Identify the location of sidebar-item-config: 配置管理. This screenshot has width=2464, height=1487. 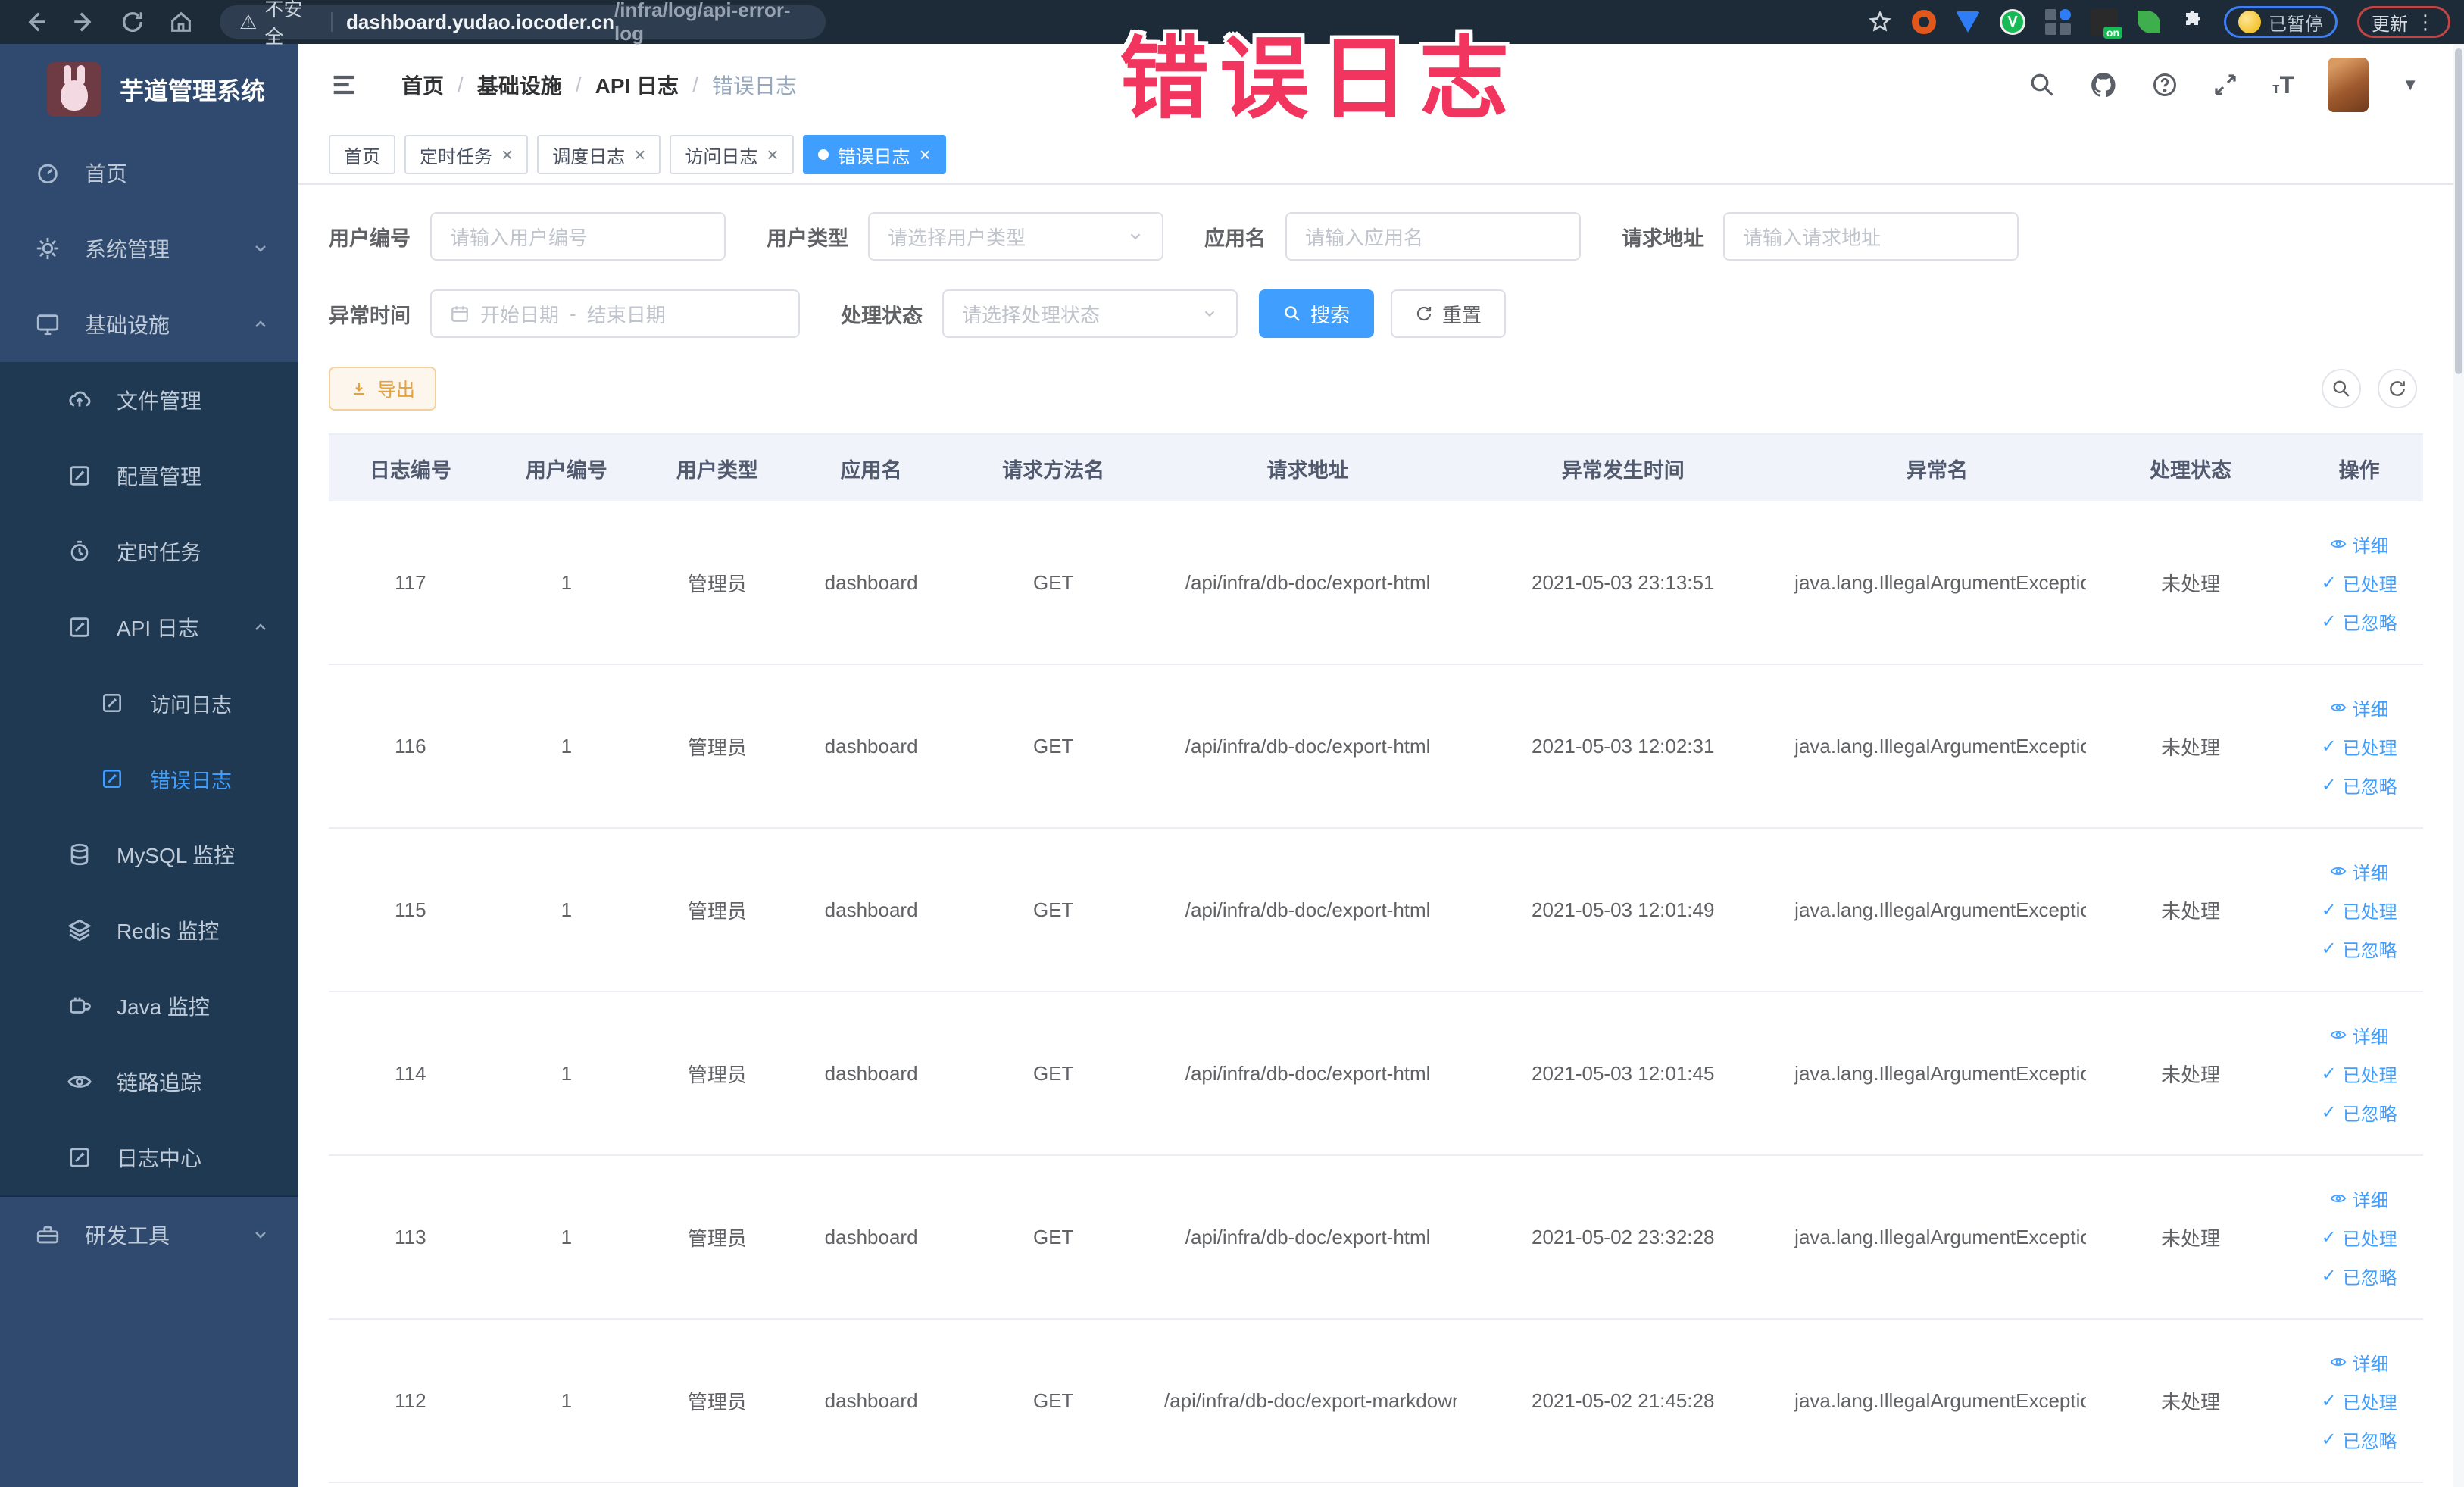
(149, 476).